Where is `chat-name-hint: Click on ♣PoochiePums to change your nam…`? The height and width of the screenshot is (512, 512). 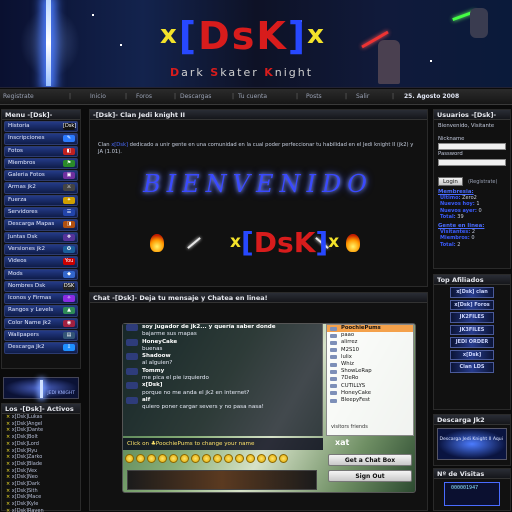
chat-name-hint: Click on ♣PoochiePums to change your nam… is located at coordinates (223, 444).